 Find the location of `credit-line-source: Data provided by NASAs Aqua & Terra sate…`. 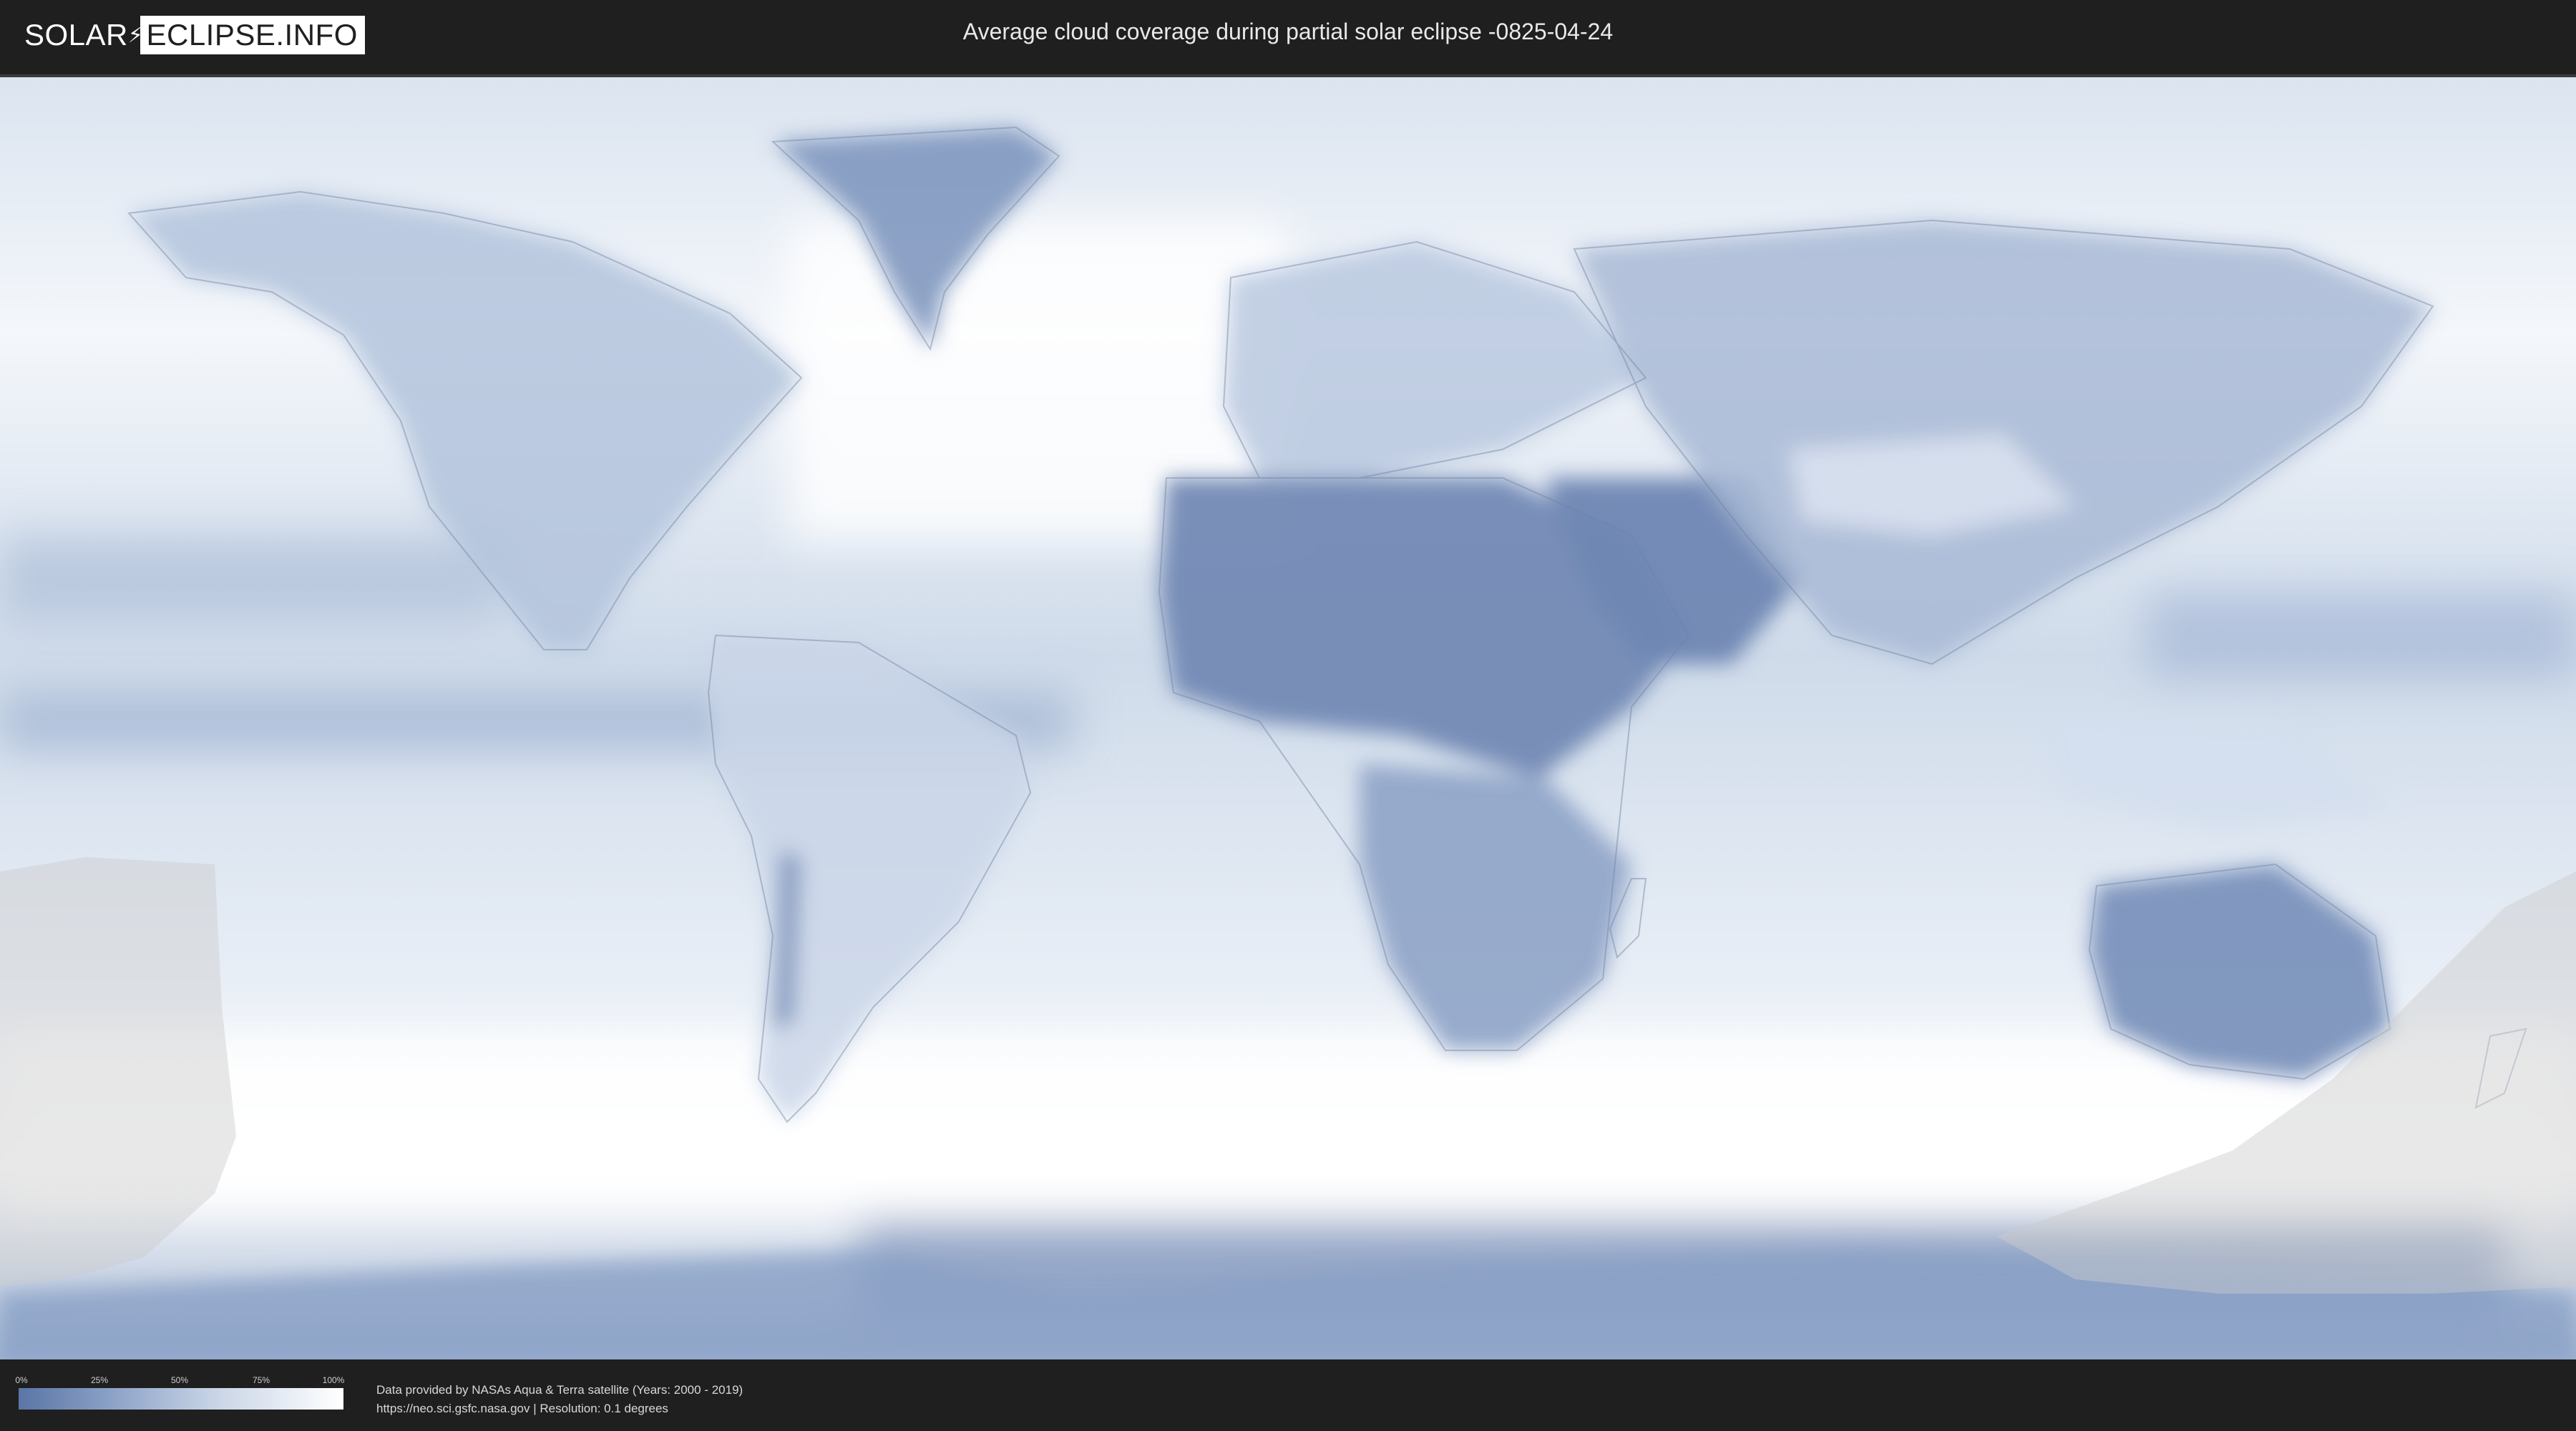

credit-line-source: Data provided by NASAs Aqua & Terra sate… is located at coordinates (559, 1390).